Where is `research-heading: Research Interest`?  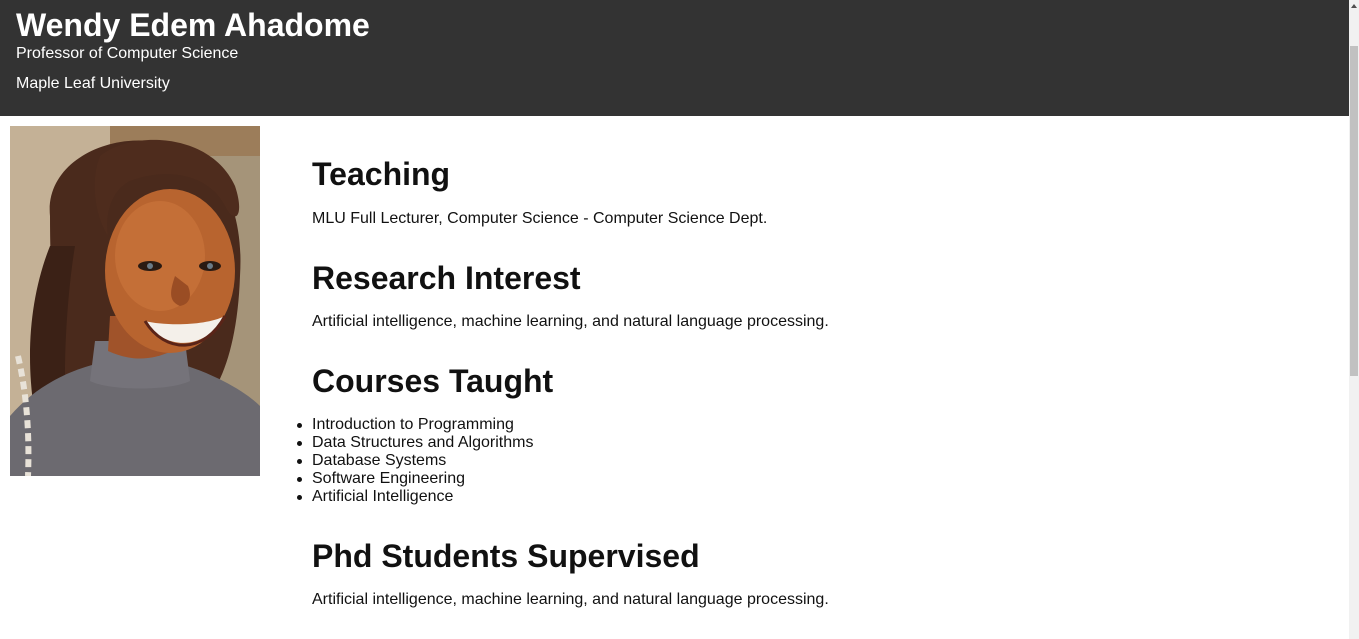
research-heading: Research Interest is located at coordinates (446, 278).